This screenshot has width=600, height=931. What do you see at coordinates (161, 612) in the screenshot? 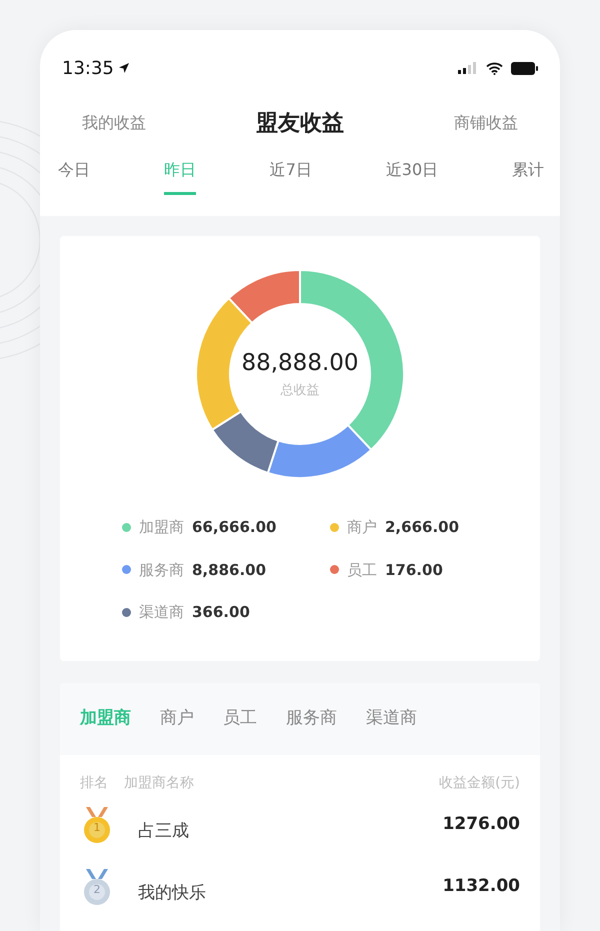
I see `legend-label: 渠道商` at bounding box center [161, 612].